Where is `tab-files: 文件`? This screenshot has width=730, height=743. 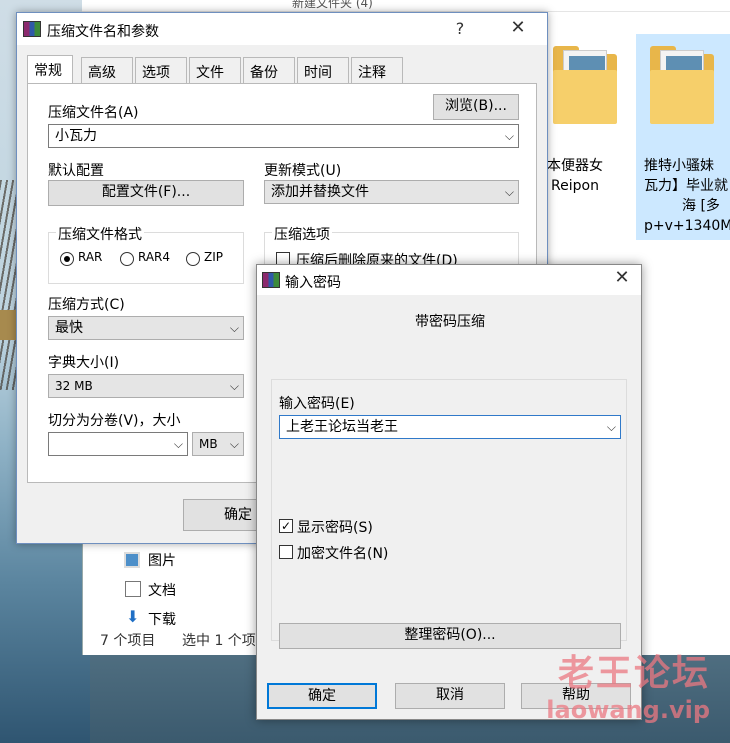 tab-files: 文件 is located at coordinates (215, 70).